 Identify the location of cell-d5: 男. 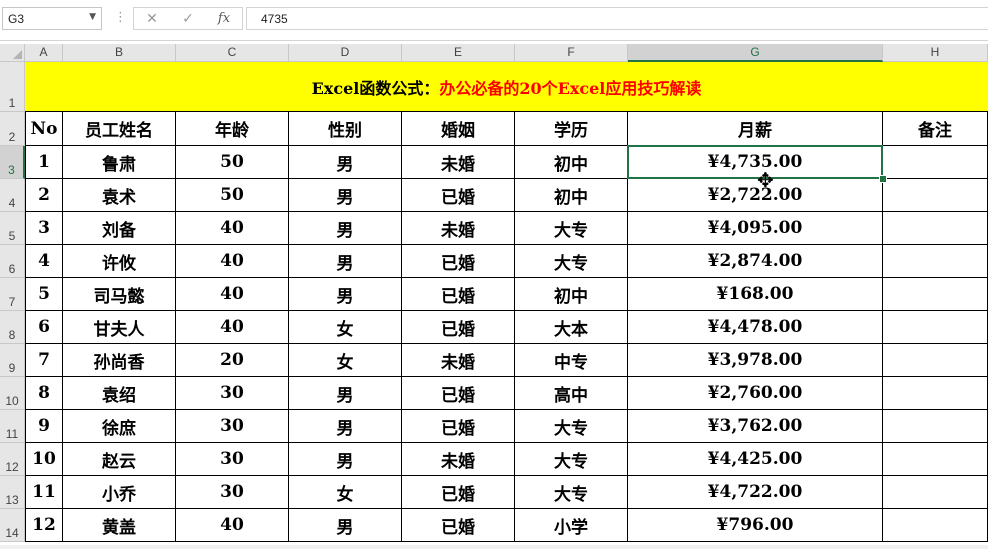
(345, 228).